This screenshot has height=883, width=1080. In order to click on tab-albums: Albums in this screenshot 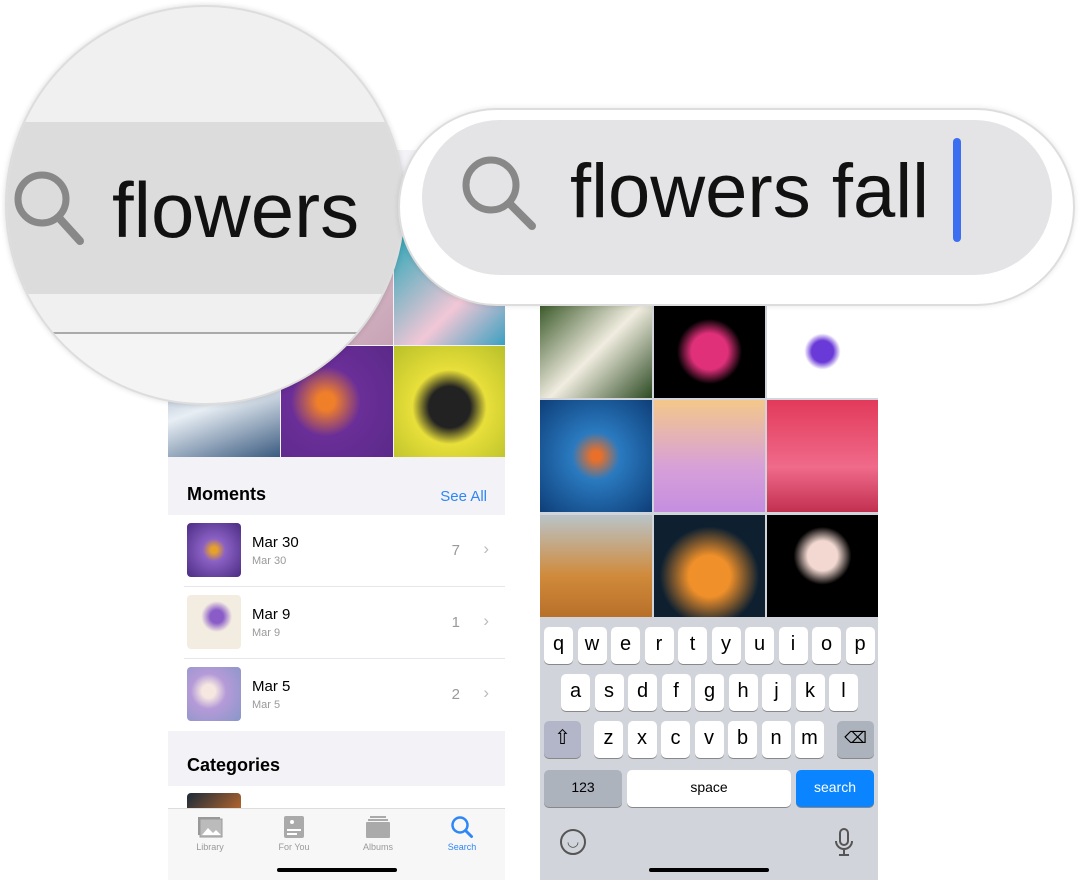, I will do `click(378, 833)`.